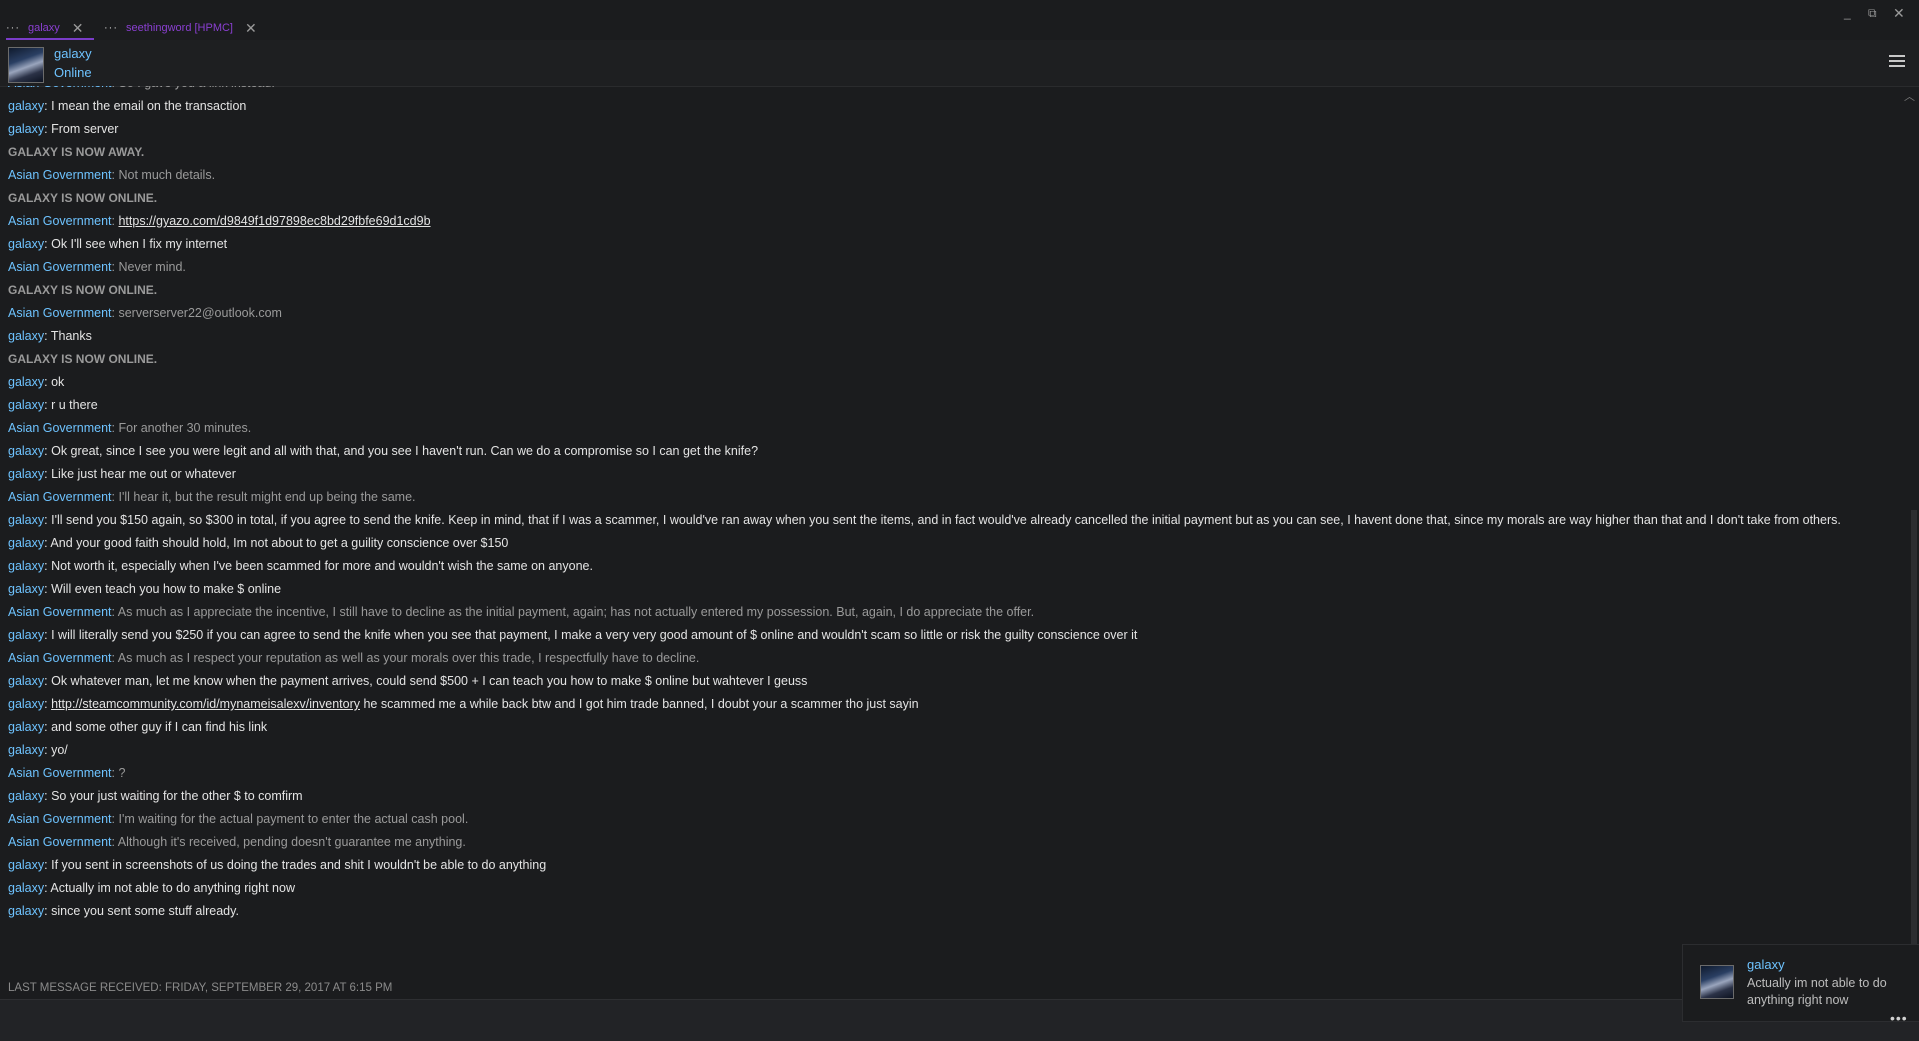 Image resolution: width=1919 pixels, height=1041 pixels. Describe the element at coordinates (950, 750) in the screenshot. I see `chat-message: galaxy: yo/` at that location.